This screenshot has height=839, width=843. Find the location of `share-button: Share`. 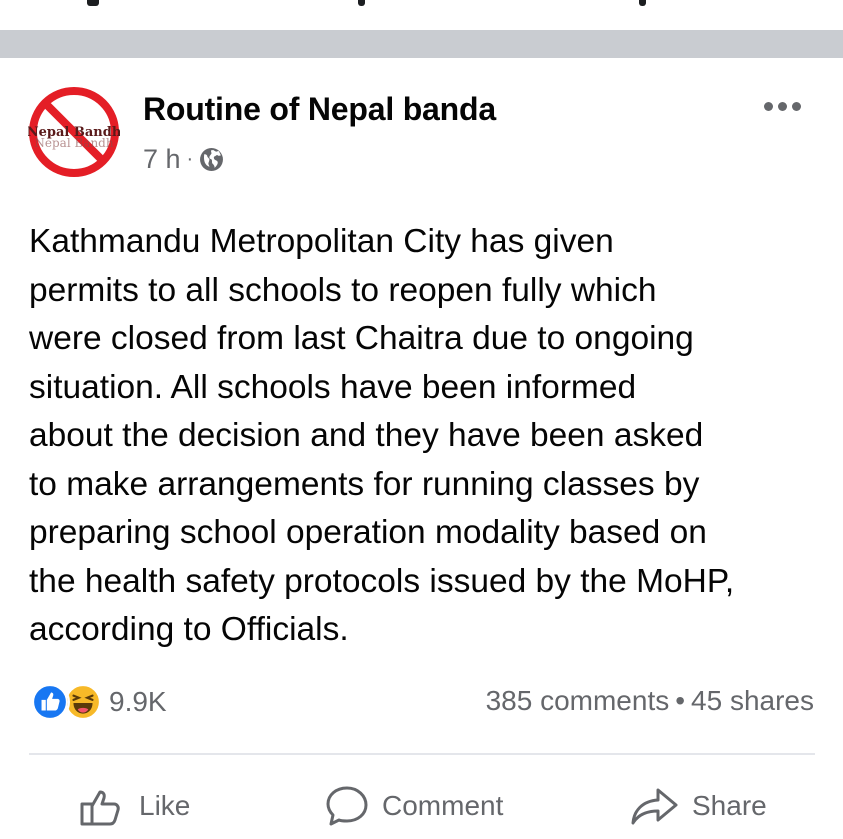

share-button: Share is located at coordinates (698, 806).